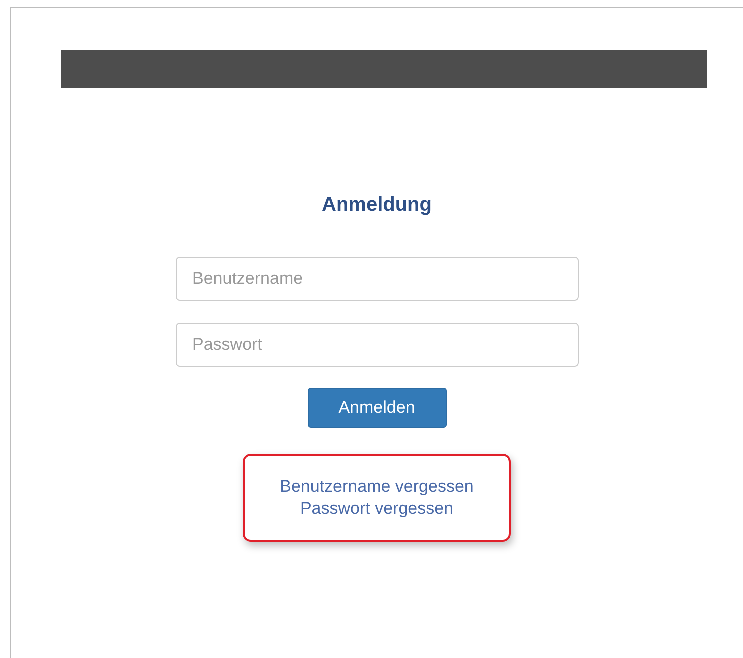 The width and height of the screenshot is (743, 658). Describe the element at coordinates (377, 279) in the screenshot. I see `input-field: Benutzername` at that location.